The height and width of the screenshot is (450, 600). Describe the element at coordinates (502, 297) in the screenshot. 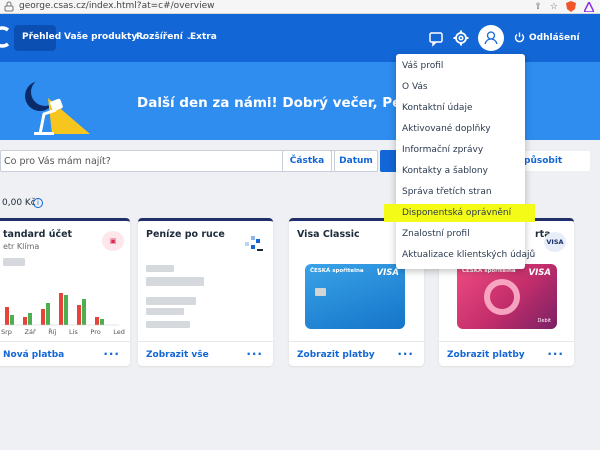

I see `card-ring-icon` at that location.